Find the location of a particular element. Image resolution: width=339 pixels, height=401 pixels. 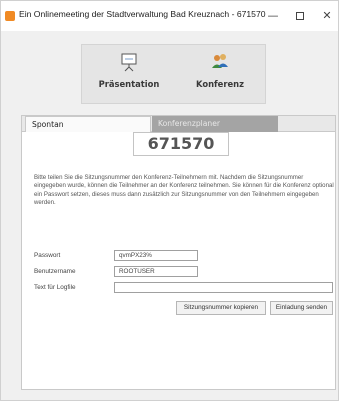

session-number: 671570 is located at coordinates (181, 144).